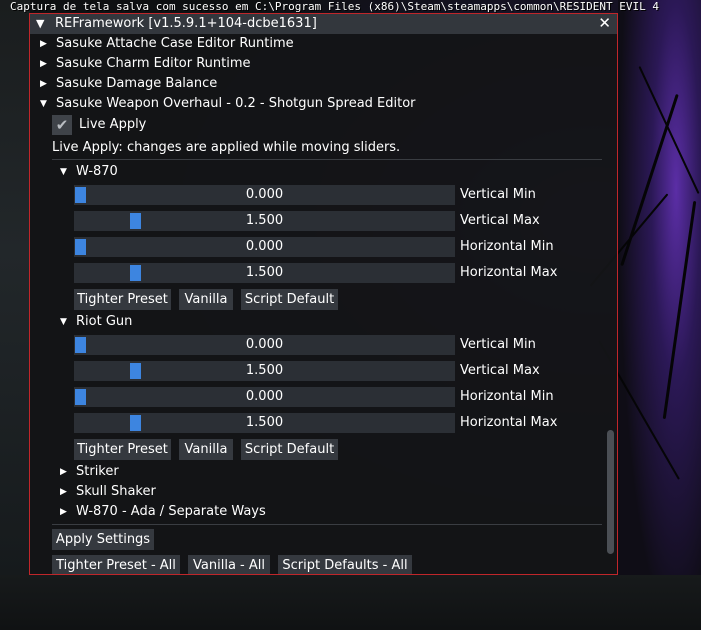  I want to click on live-apply-checkbox: ✔, so click(62, 125).